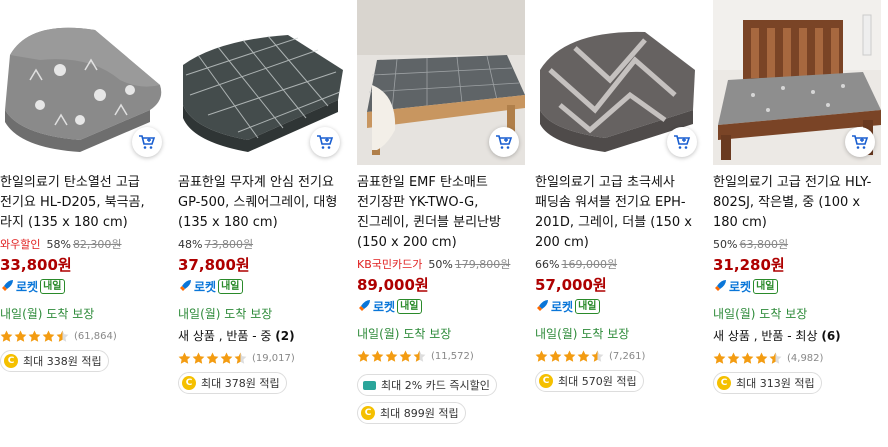  I want to click on sale-price: 31,280원, so click(749, 265).